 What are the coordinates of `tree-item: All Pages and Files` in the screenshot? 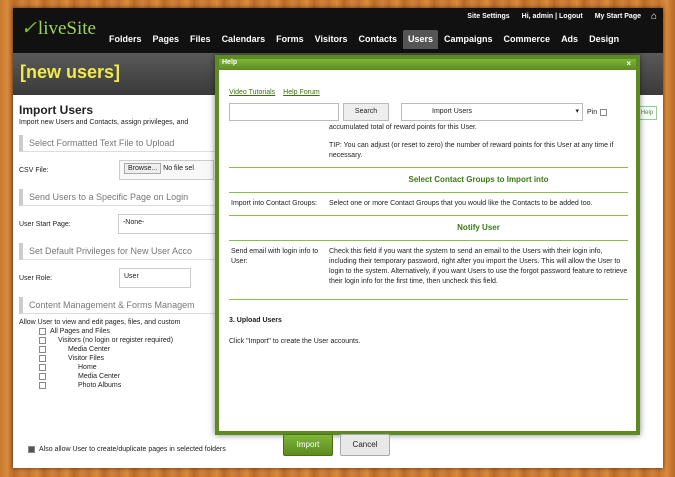 It's located at (128, 331).